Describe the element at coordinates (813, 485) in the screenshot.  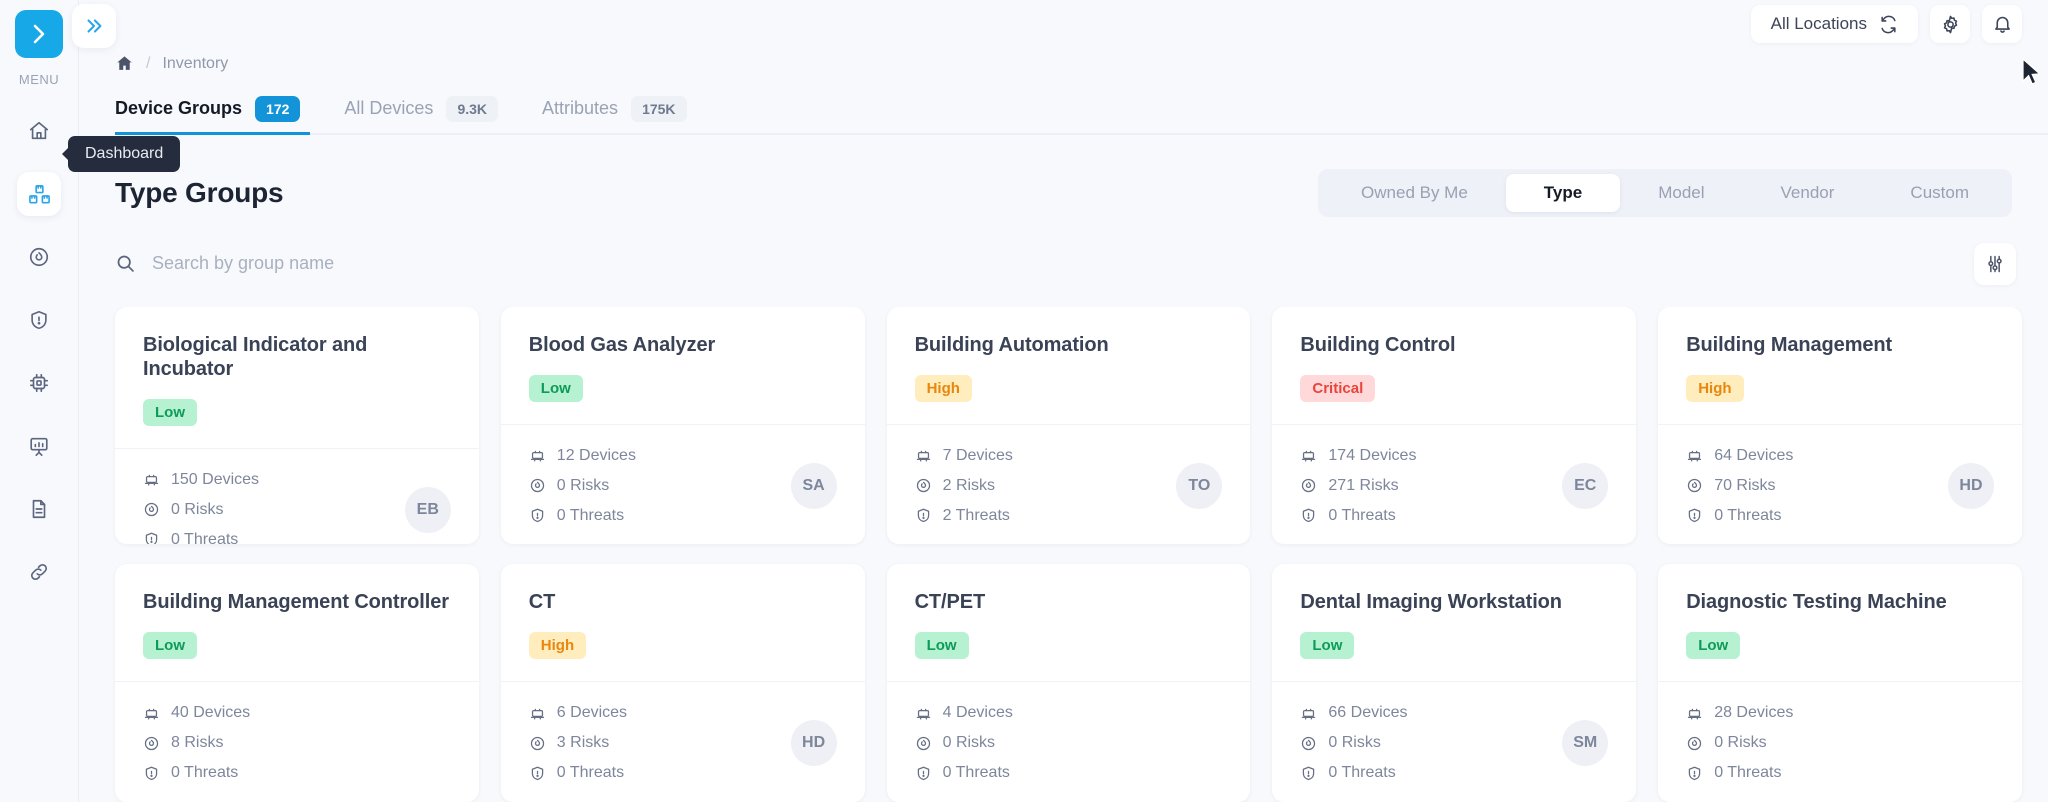
I see `avatar: SA` at that location.